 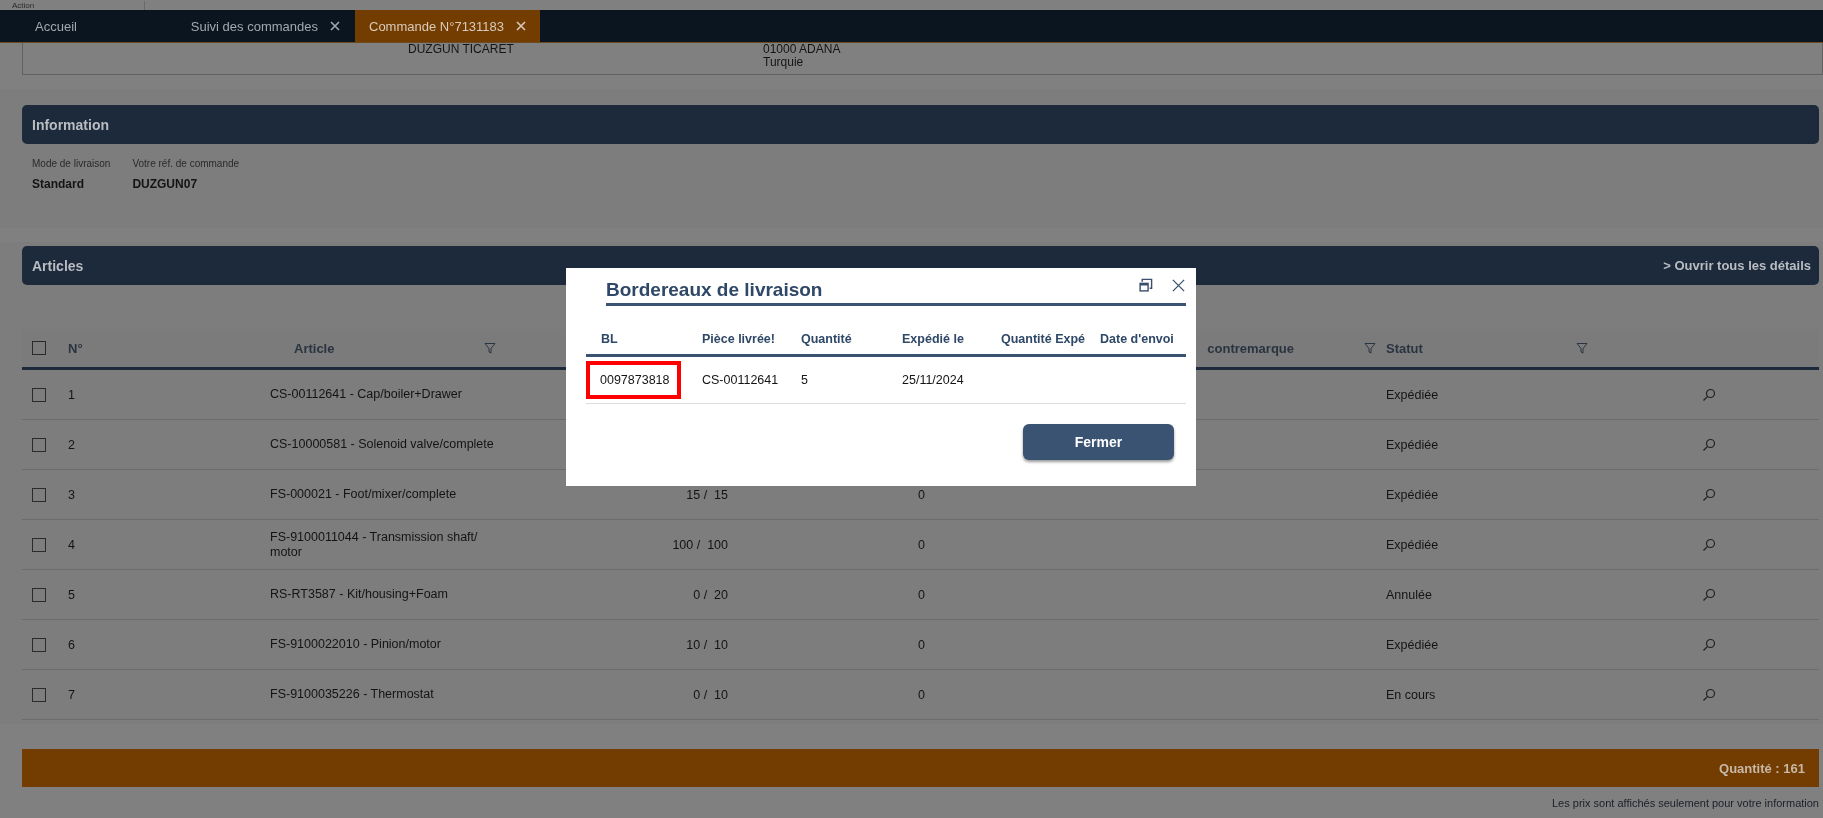 What do you see at coordinates (741, 380) in the screenshot?
I see `table-cell-text: CS-00112641` at bounding box center [741, 380].